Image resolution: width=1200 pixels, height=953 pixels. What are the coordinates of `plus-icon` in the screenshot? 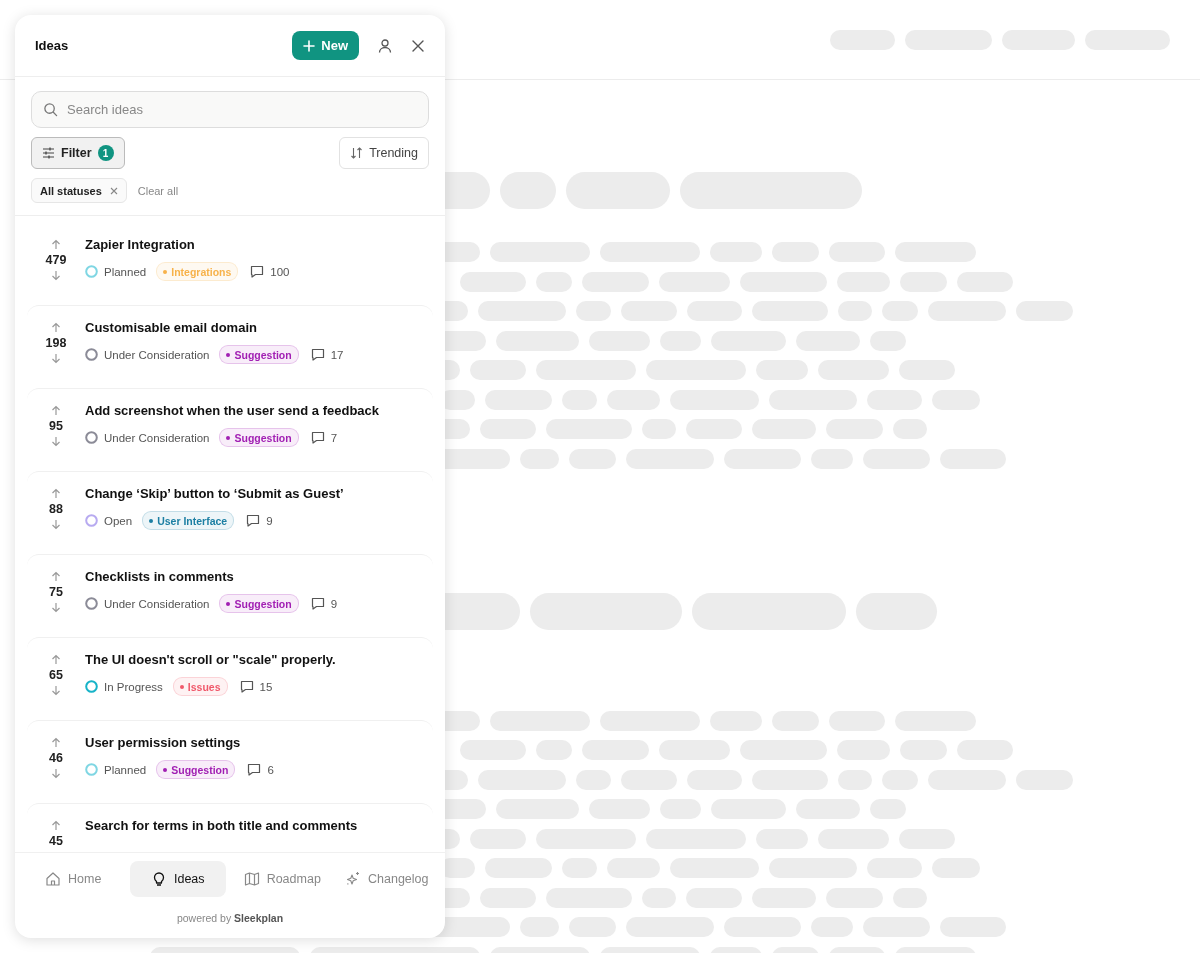 It's located at (309, 45).